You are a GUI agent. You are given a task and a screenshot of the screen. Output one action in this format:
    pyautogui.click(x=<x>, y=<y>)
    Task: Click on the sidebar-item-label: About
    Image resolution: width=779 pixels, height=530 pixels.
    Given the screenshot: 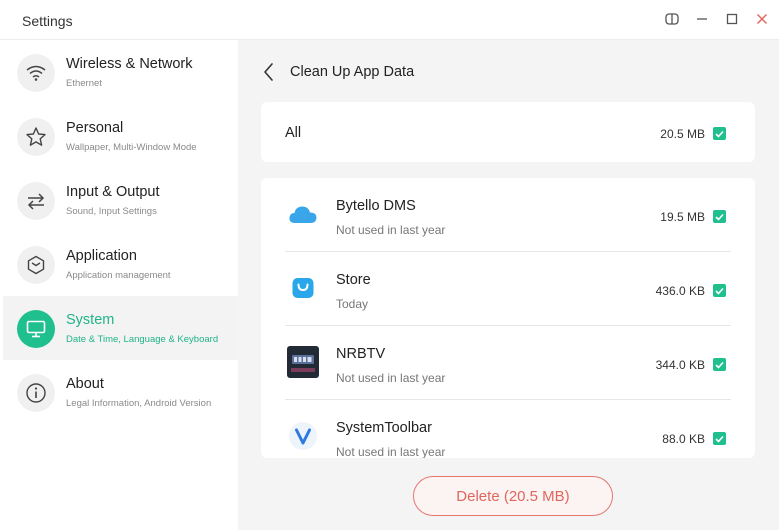 What is the action you would take?
    pyautogui.click(x=85, y=384)
    